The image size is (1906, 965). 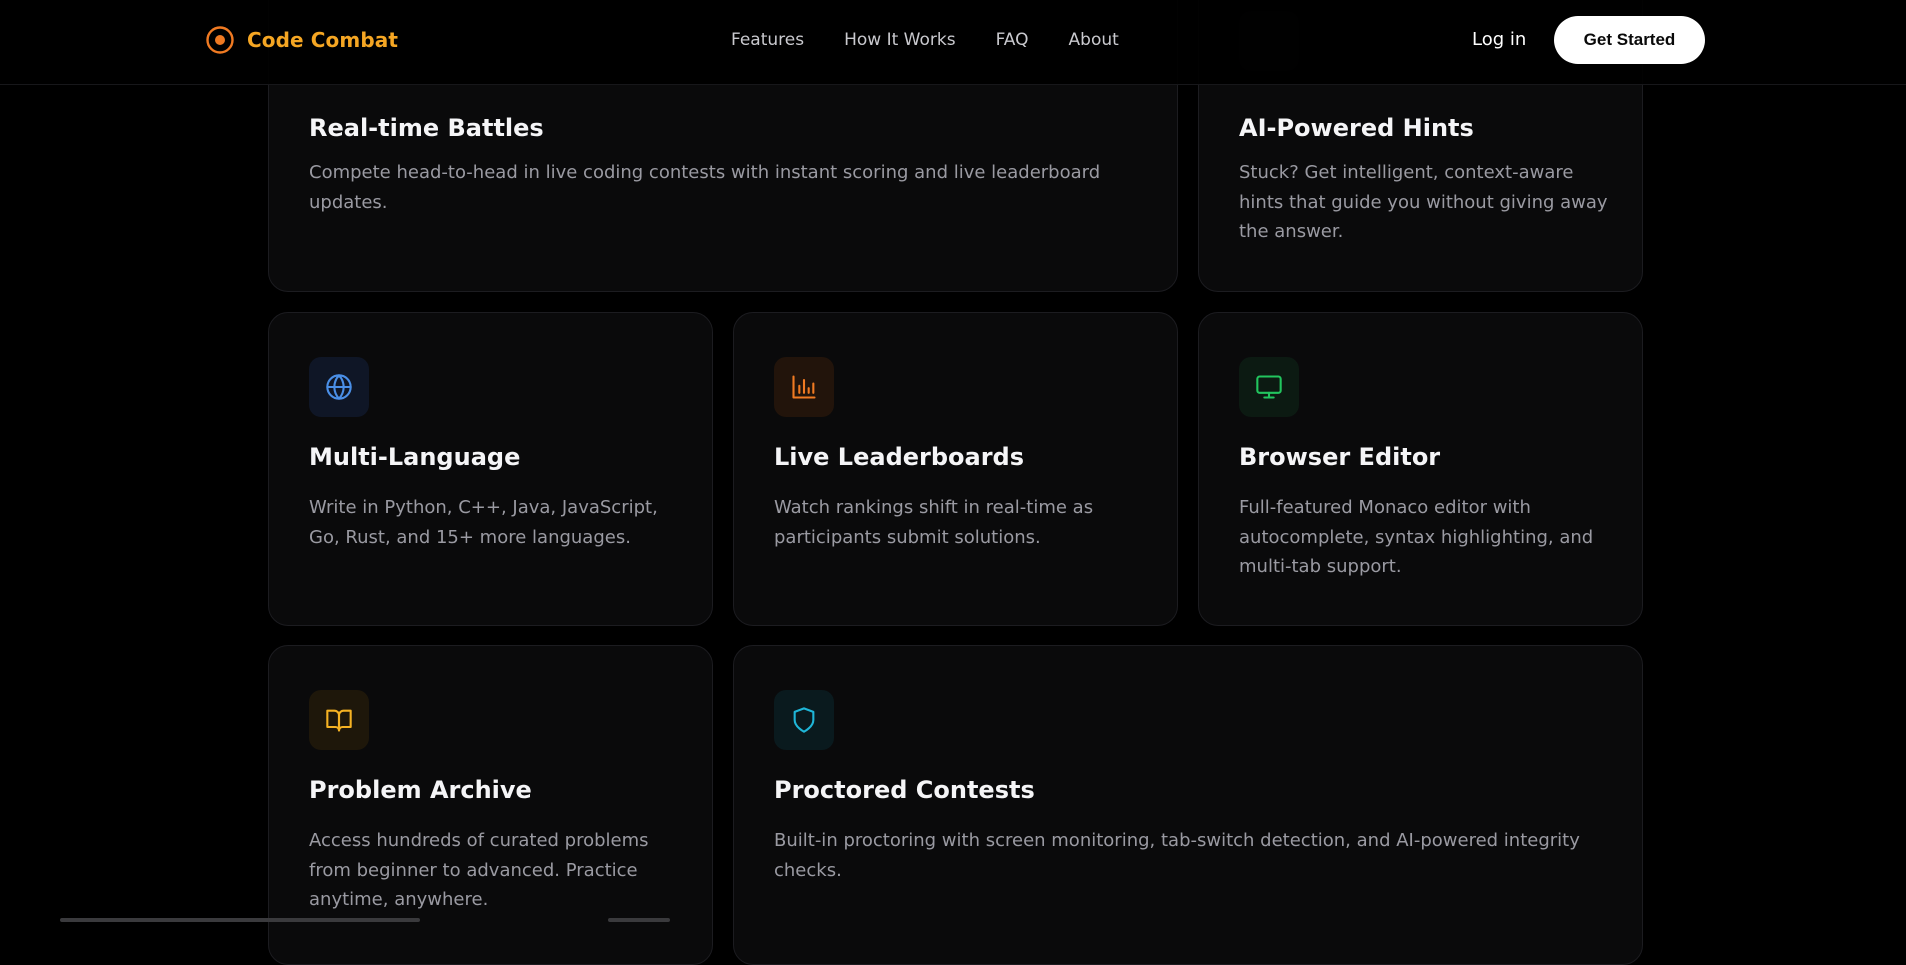 What do you see at coordinates (1499, 40) in the screenshot?
I see `login-link: Log in` at bounding box center [1499, 40].